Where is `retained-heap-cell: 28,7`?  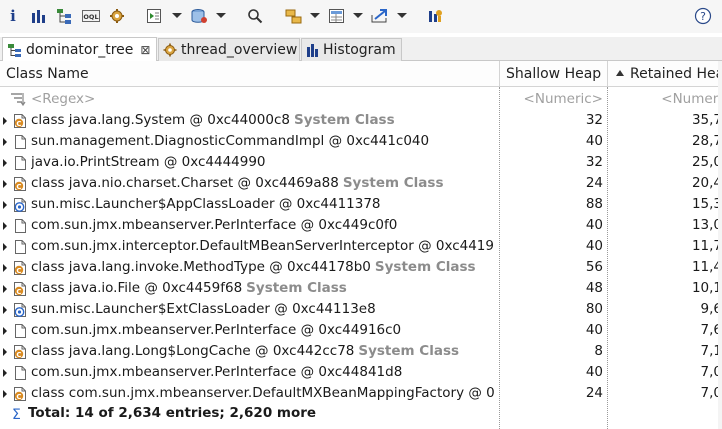
retained-heap-cell: 28,7 is located at coordinates (706, 141).